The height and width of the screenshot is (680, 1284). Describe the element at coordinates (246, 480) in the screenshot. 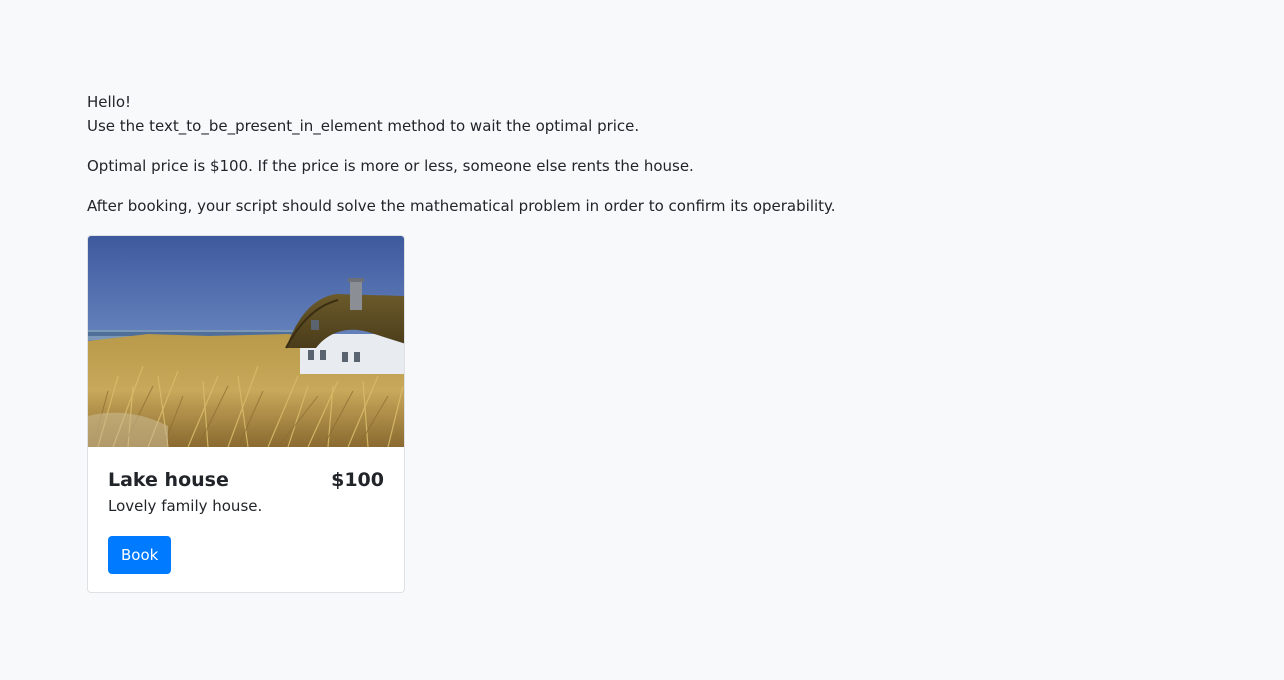

I see `card-header-row: Lake house $100` at that location.